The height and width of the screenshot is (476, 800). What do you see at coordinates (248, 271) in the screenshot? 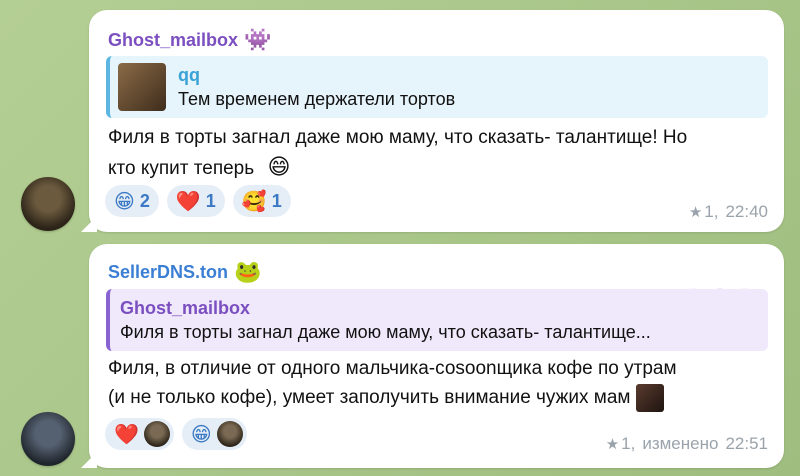
I see `sender-status-emoji-icon: 🐸` at bounding box center [248, 271].